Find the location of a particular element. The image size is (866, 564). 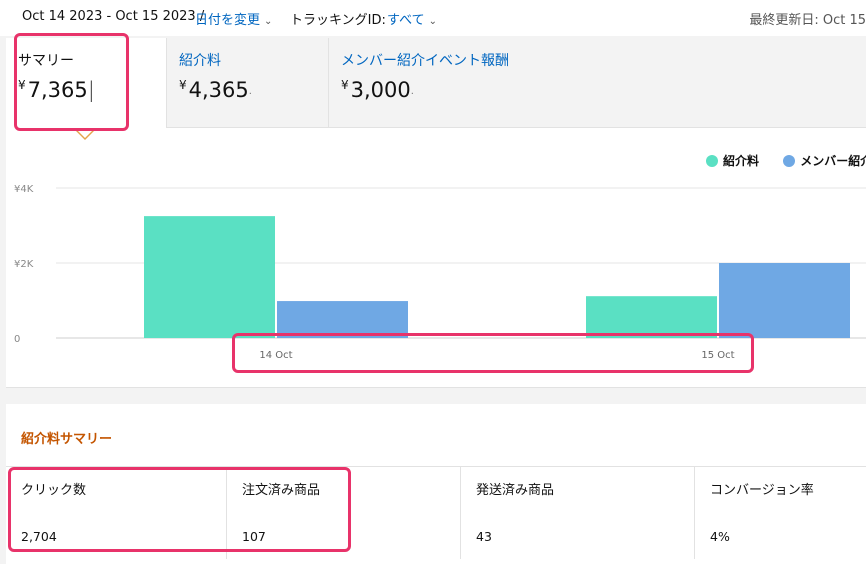

tracking-id-dropdown: すべて ⌄ is located at coordinates (412, 18).